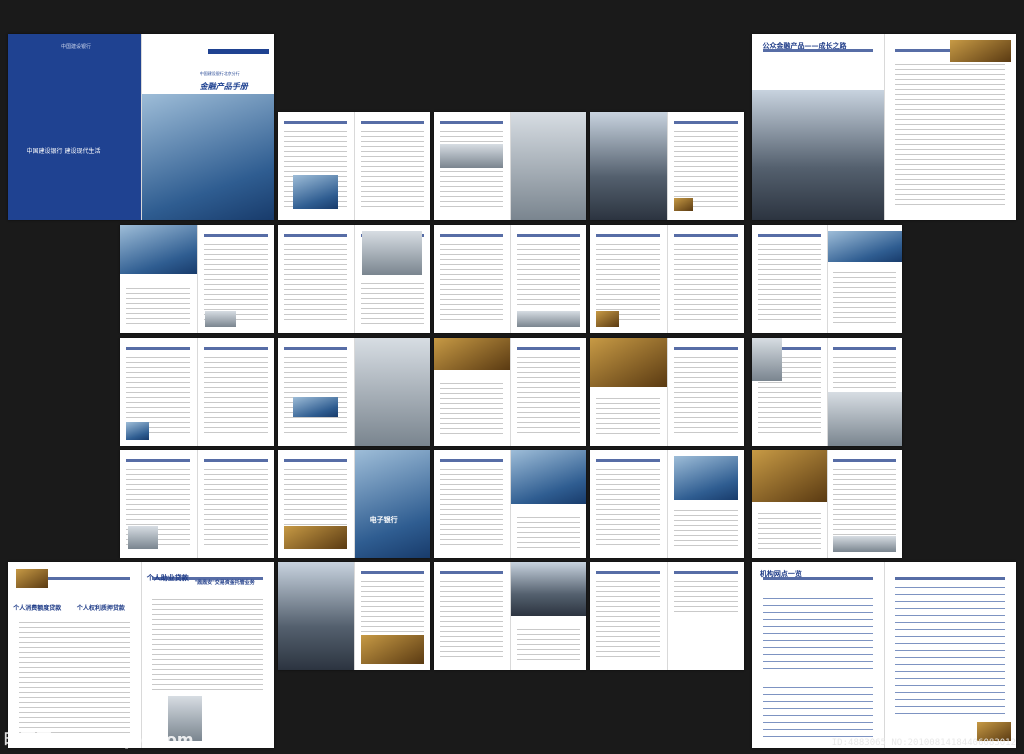 The image size is (1024, 754). Describe the element at coordinates (63, 151) in the screenshot. I see `cover-slogan: 中国建设银行 建设现代生活` at that location.